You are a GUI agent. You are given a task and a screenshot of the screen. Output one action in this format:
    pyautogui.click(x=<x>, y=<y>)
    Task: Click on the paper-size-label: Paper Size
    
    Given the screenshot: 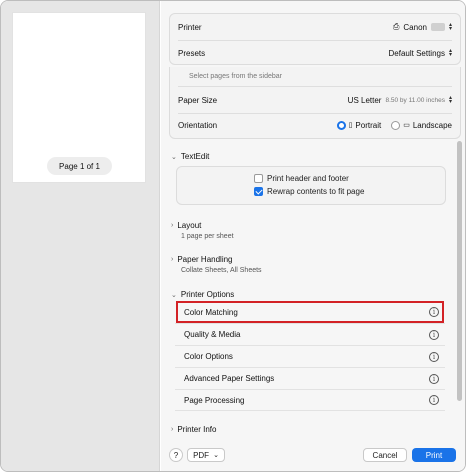 What is the action you would take?
    pyautogui.click(x=198, y=100)
    